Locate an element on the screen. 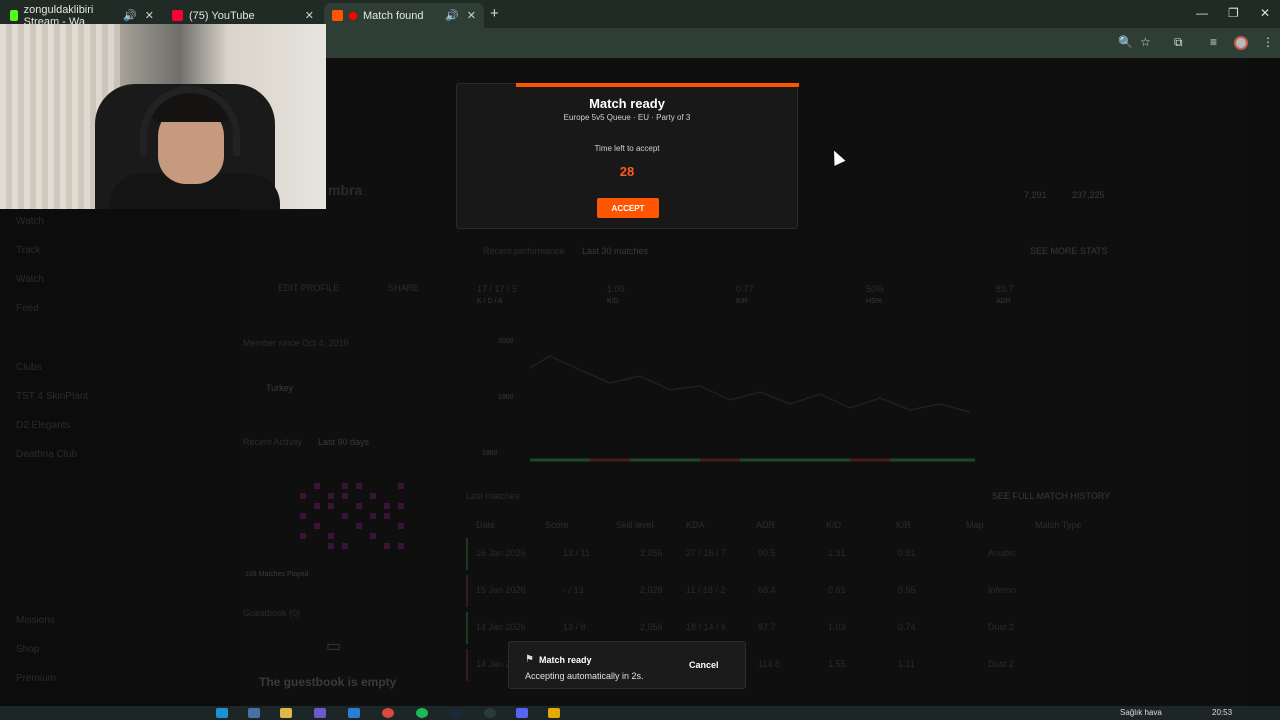 This screenshot has height=720, width=1280. zoom-icon: 🔍 is located at coordinates (1125, 42).